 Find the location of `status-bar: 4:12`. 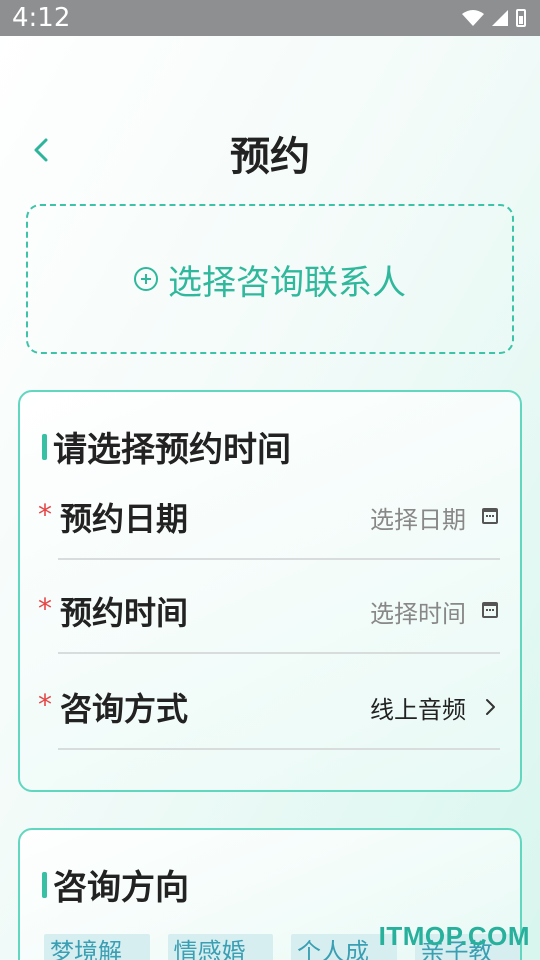

status-bar: 4:12 is located at coordinates (270, 18).